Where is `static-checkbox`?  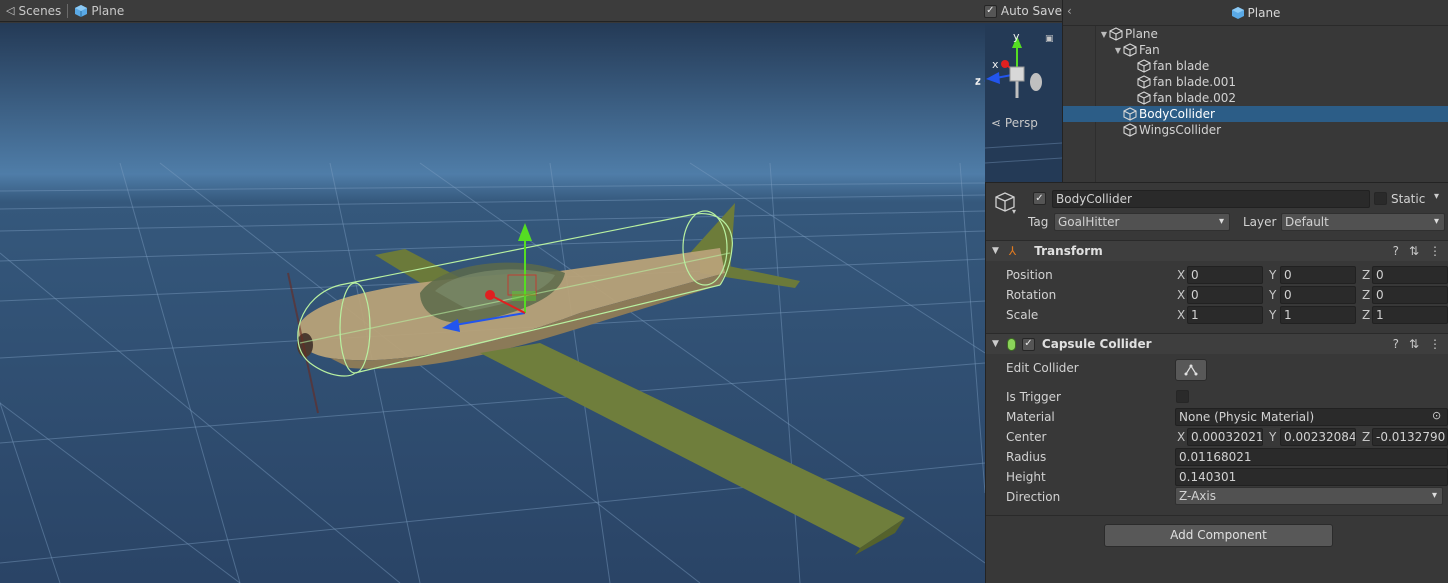 static-checkbox is located at coordinates (1380, 198).